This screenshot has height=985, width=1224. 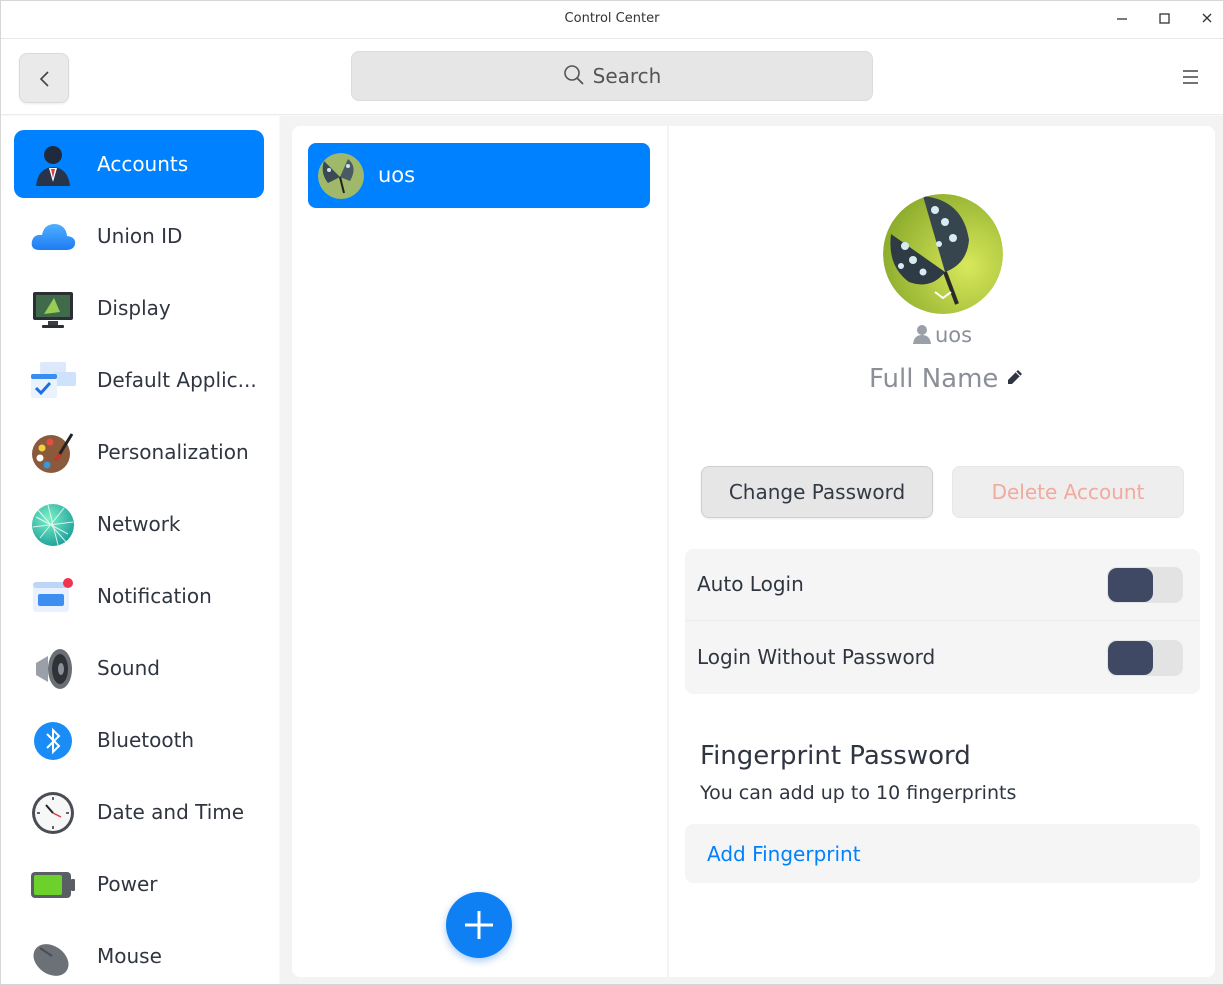 I want to click on sidebar-item-display: Display, so click(x=139, y=308).